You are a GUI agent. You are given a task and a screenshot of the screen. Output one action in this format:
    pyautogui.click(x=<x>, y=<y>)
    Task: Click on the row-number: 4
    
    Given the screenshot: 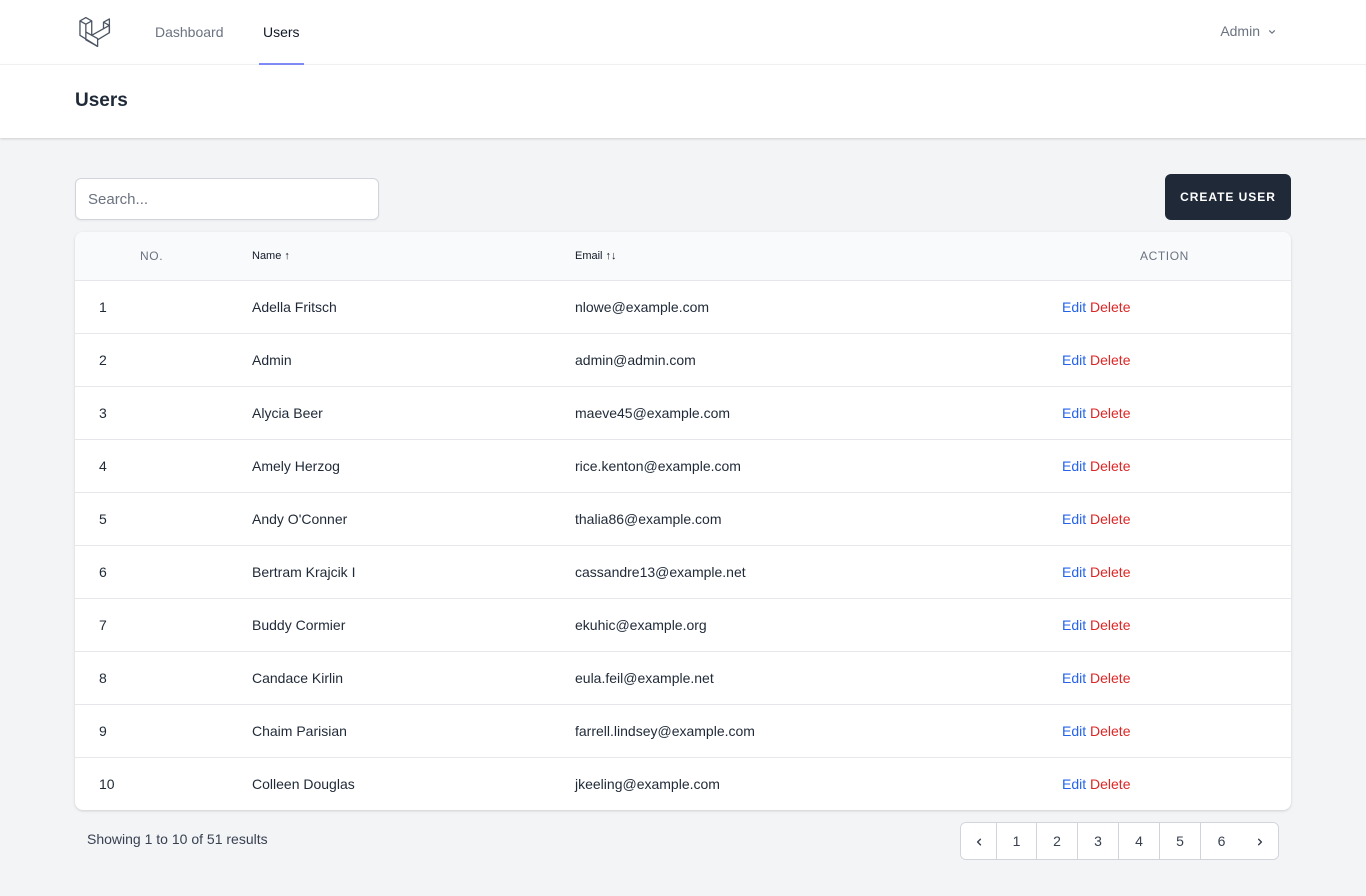 What is the action you would take?
    pyautogui.click(x=103, y=466)
    